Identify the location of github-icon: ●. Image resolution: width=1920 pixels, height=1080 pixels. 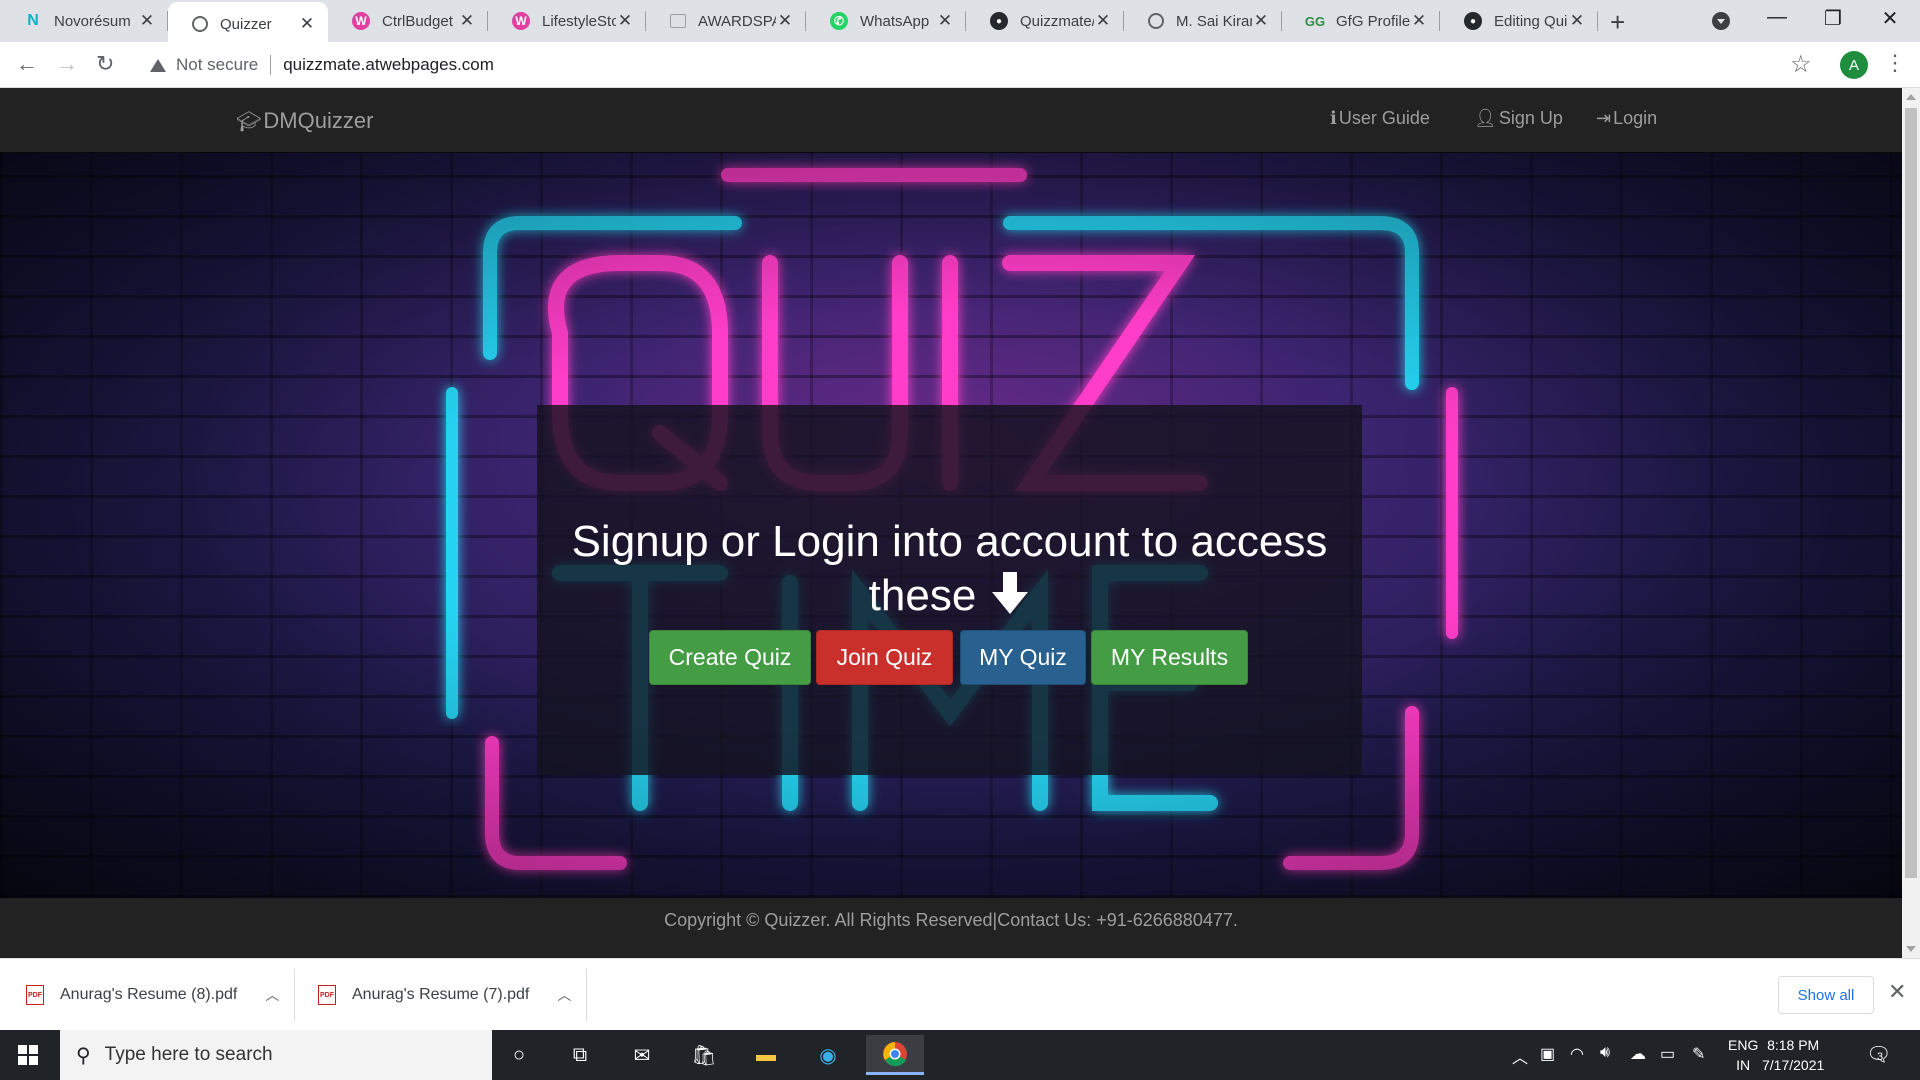
(999, 21).